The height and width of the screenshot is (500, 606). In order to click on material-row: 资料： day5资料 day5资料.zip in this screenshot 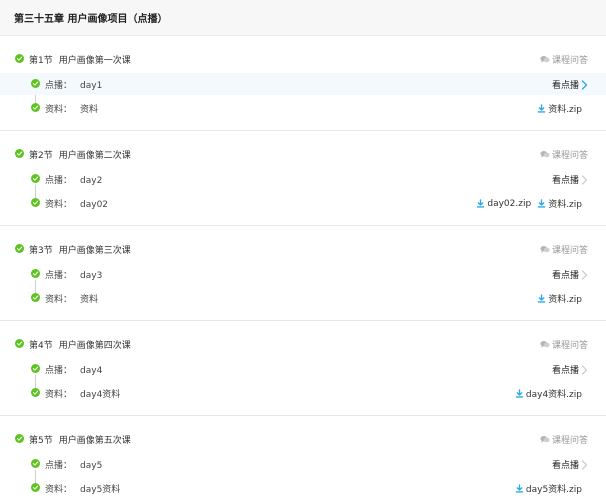, I will do `click(303, 488)`.